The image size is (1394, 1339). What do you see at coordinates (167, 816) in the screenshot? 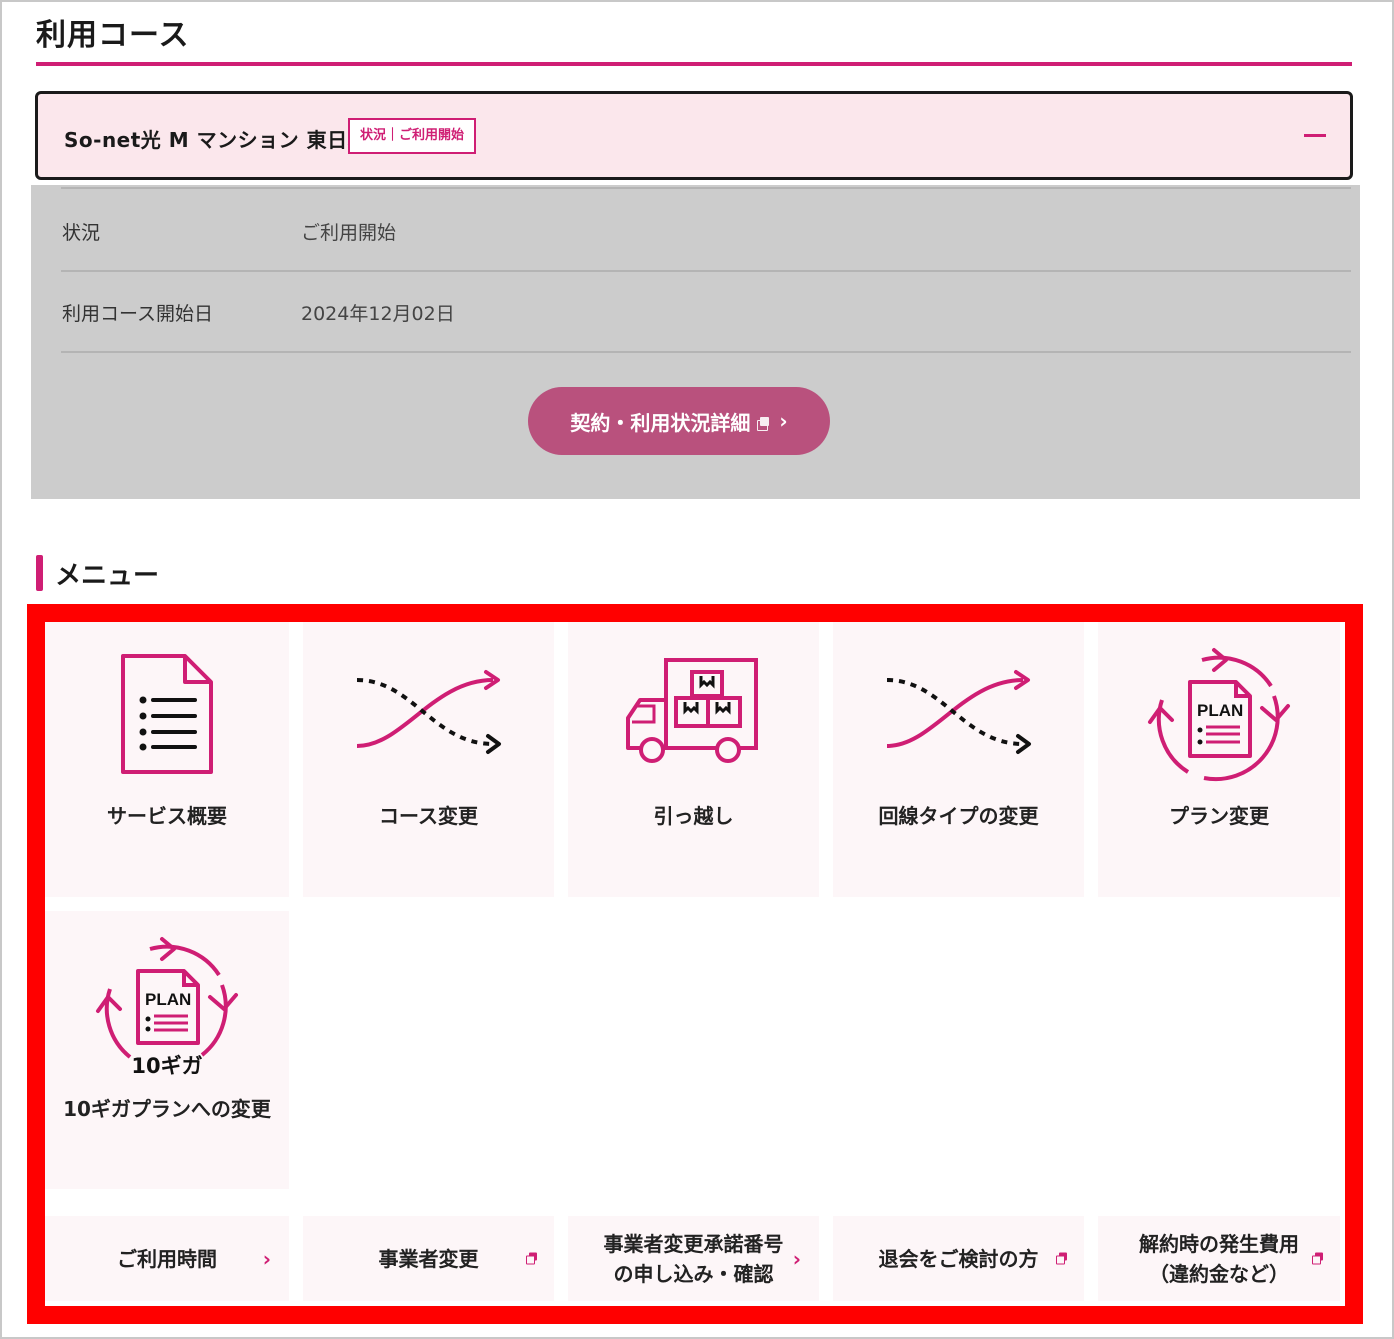
I see `tile-label: サービス概要` at bounding box center [167, 816].